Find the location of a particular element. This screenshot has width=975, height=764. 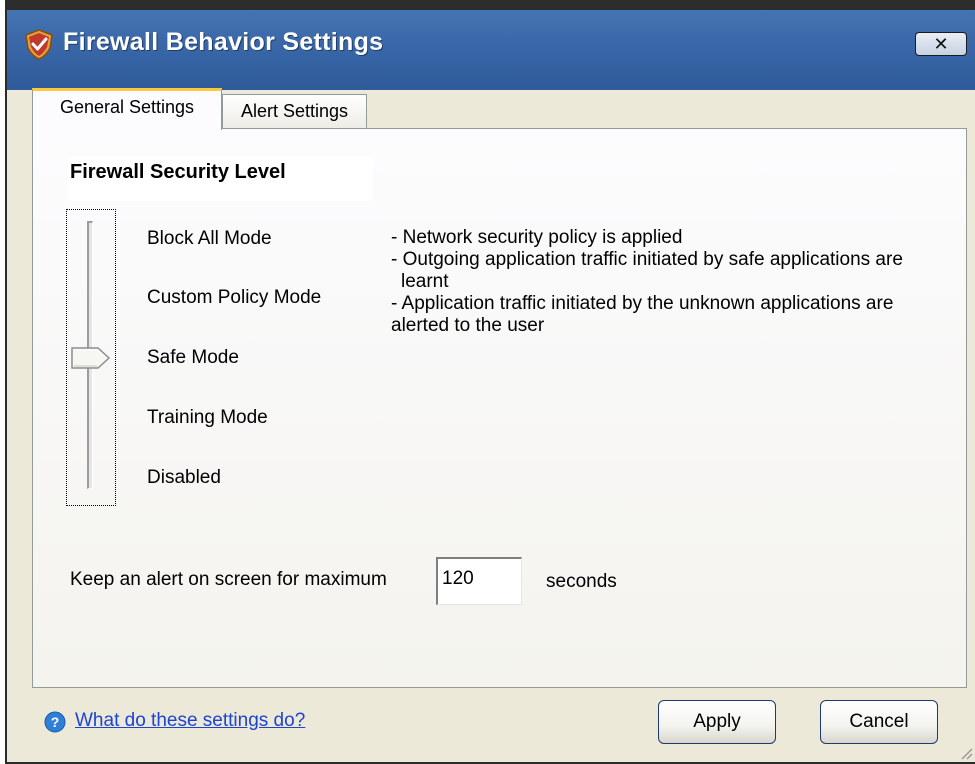

description-line: alerted to the user is located at coordinates (468, 325).